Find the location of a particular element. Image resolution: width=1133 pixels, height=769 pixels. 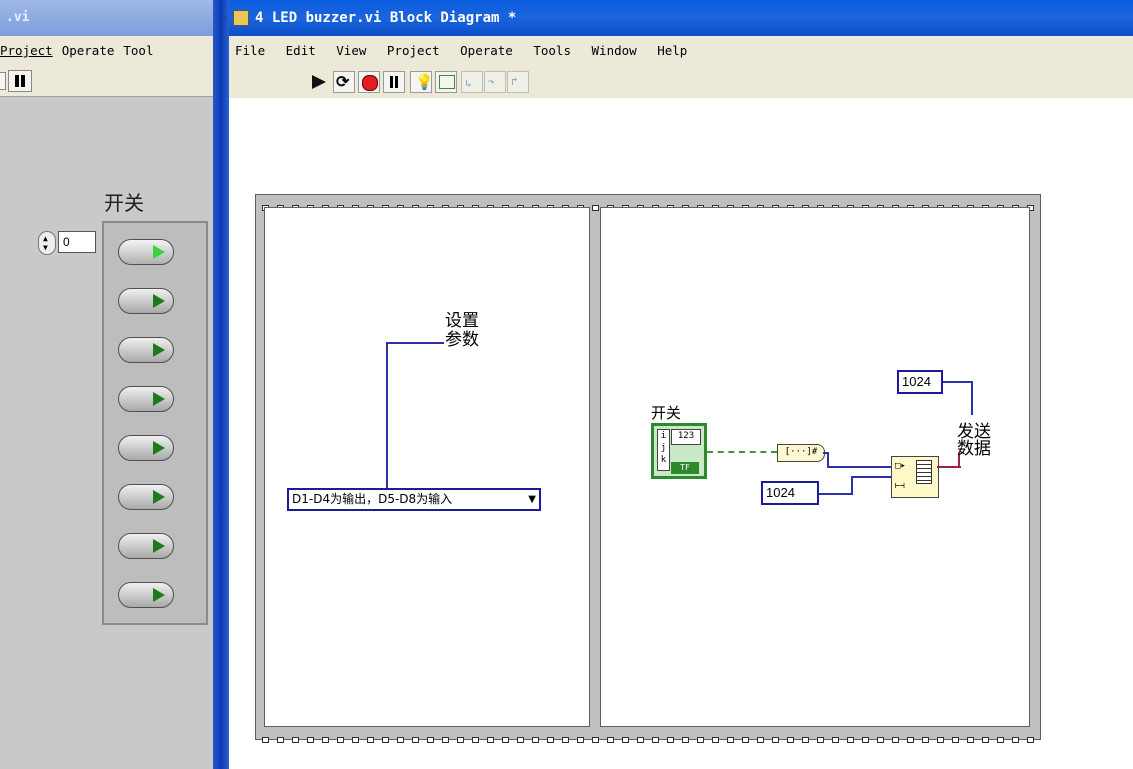

front-panel-menubar: Project Operate Tool is located at coordinates (108, 51).